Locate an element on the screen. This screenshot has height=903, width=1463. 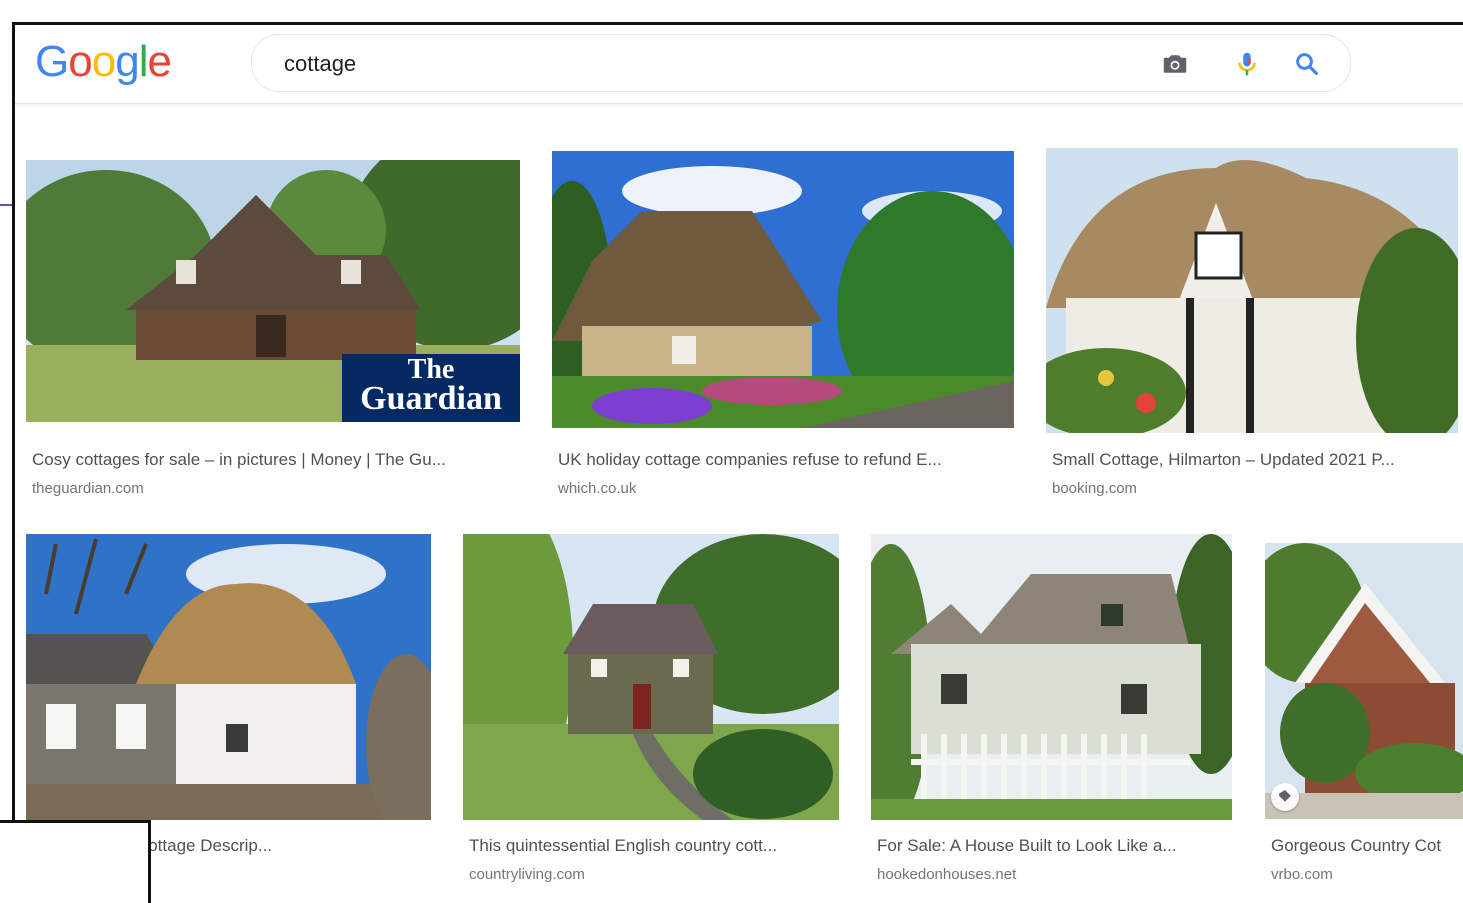
guardian-logo: The Guardian is located at coordinates (431, 388).